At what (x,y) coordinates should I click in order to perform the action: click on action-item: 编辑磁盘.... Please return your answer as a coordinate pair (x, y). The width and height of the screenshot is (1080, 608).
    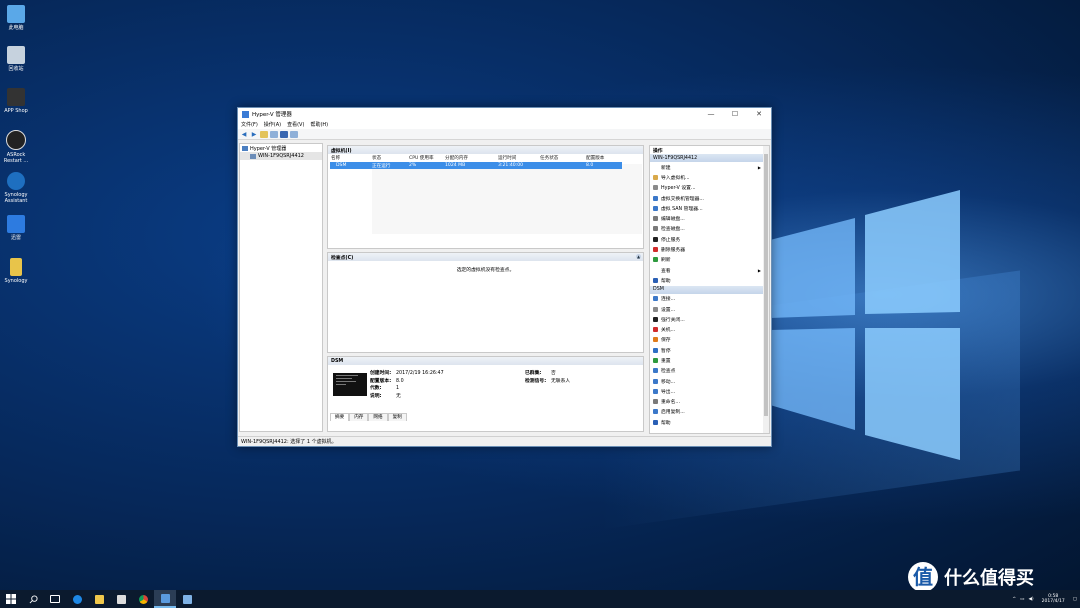
    Looking at the image, I should click on (709, 218).